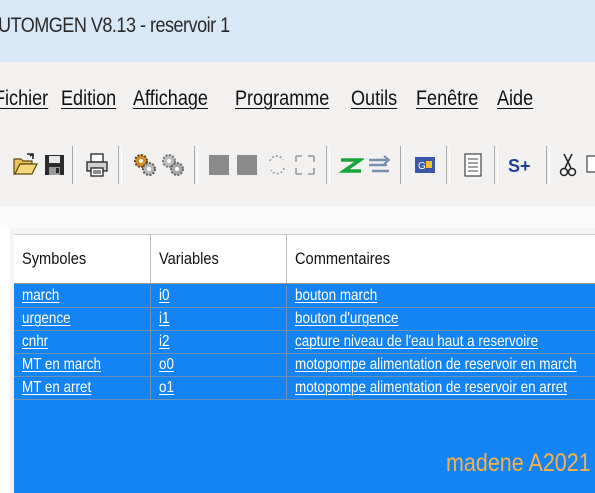  What do you see at coordinates (305, 165) in the screenshot?
I see `expand-icon` at bounding box center [305, 165].